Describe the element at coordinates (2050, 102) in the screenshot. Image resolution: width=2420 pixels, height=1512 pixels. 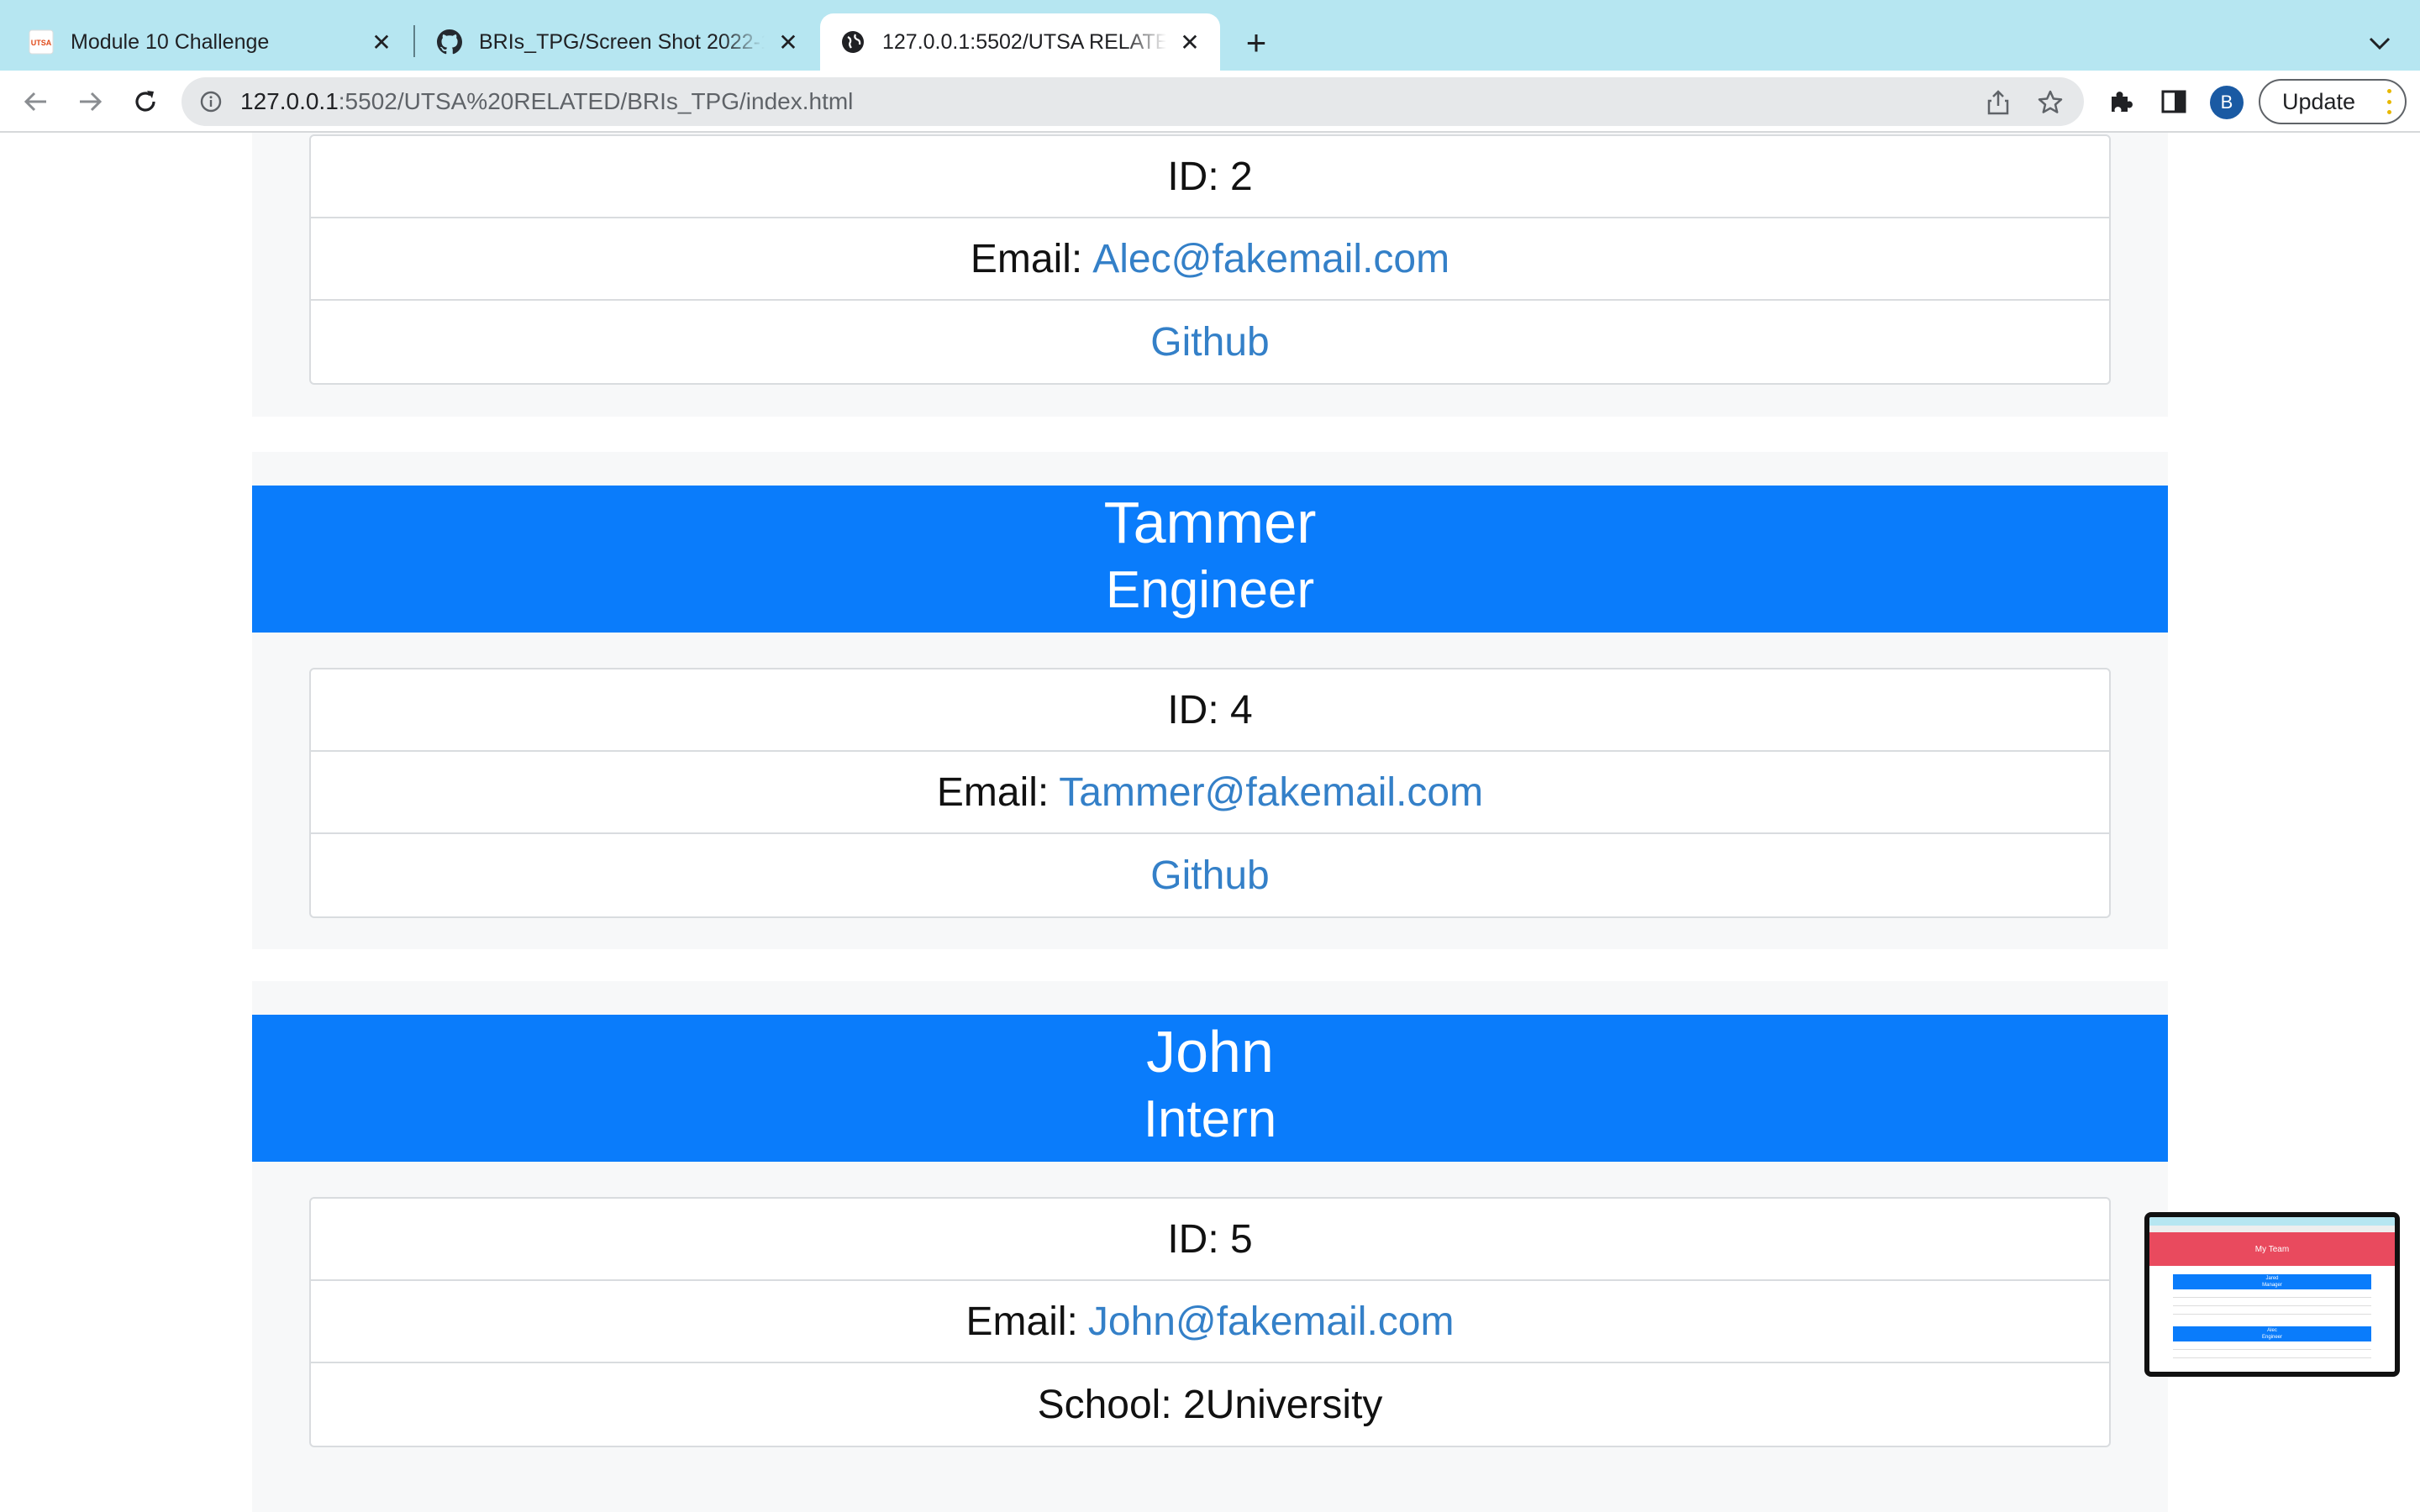
I see `bookmark-star-icon` at that location.